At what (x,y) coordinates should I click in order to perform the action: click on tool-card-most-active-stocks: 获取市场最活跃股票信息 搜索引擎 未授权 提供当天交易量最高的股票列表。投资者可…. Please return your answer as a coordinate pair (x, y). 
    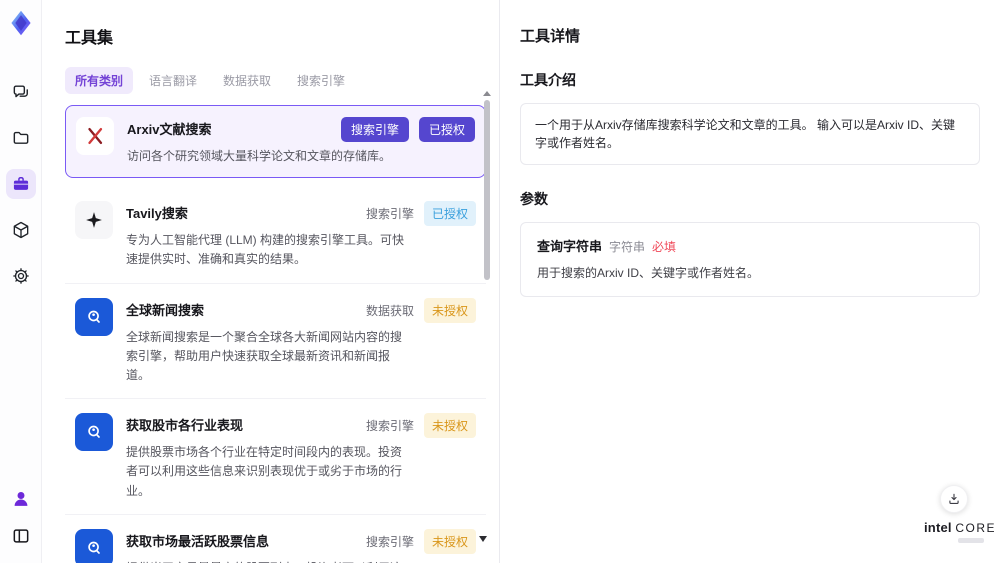
    Looking at the image, I should click on (275, 538).